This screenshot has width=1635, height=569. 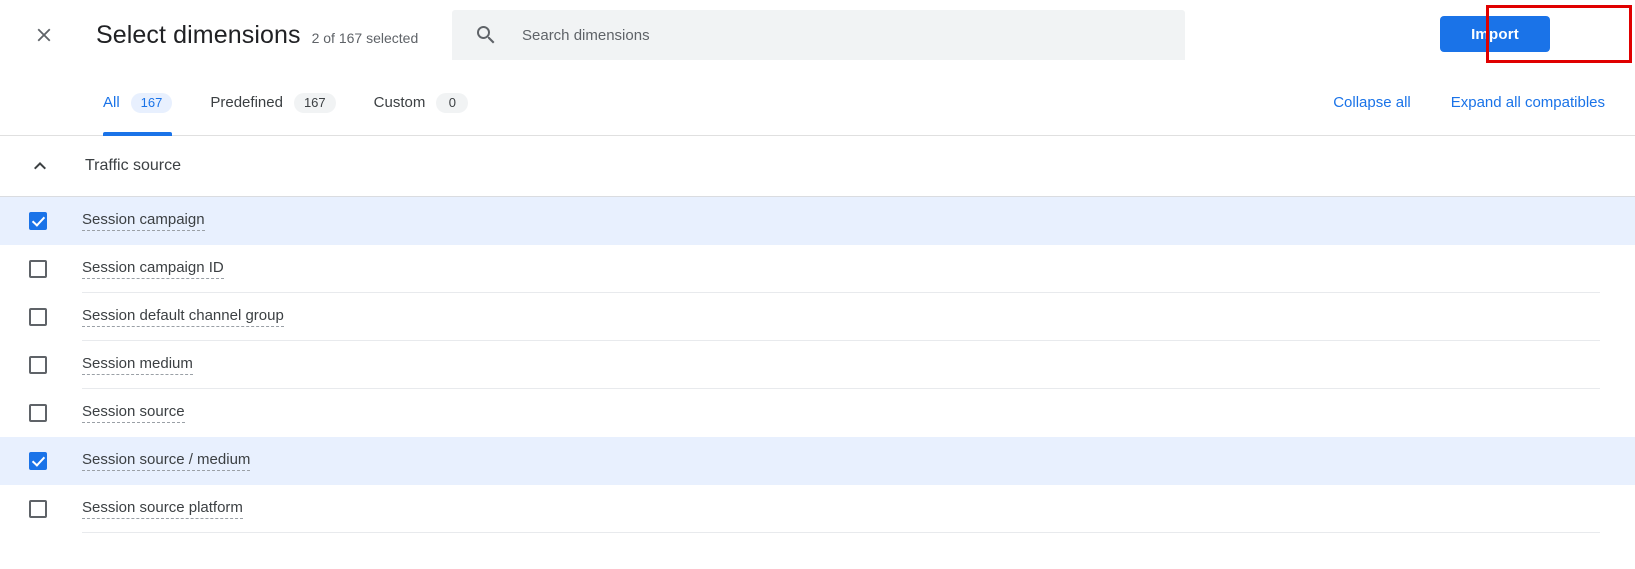 What do you see at coordinates (162, 509) in the screenshot?
I see `row-label: Session source platform` at bounding box center [162, 509].